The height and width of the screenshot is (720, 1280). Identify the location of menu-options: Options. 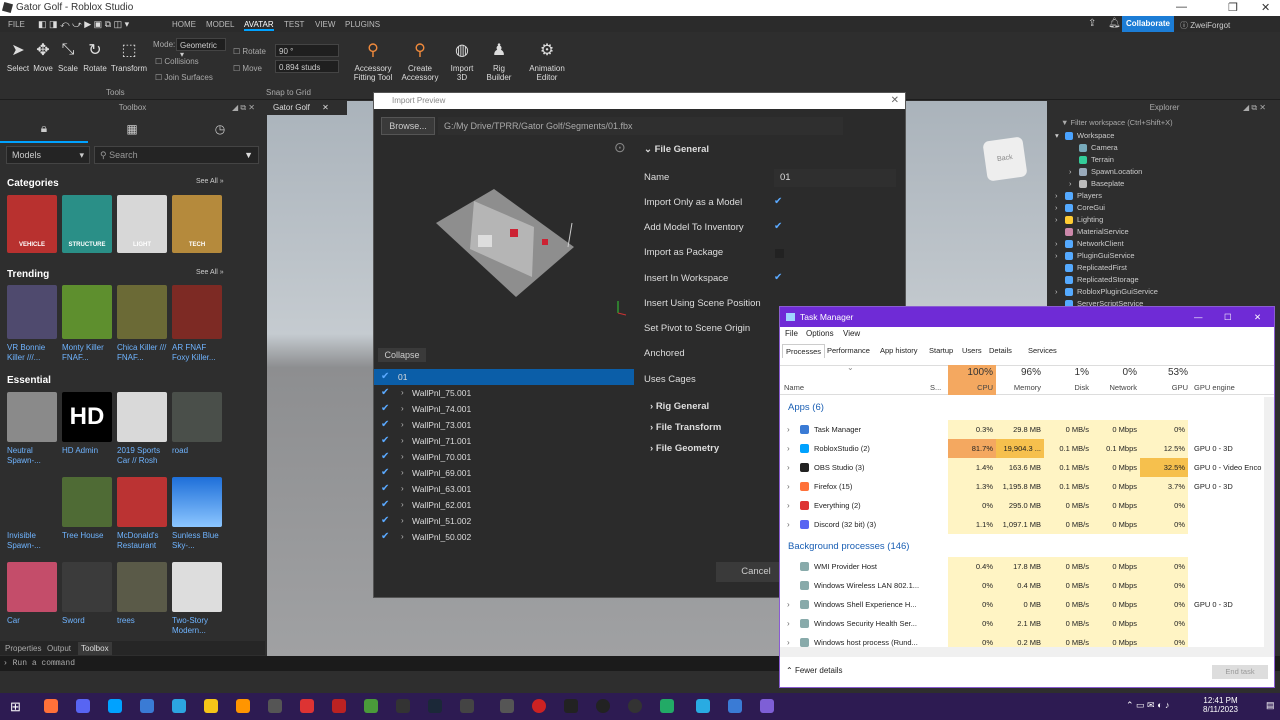
(820, 333).